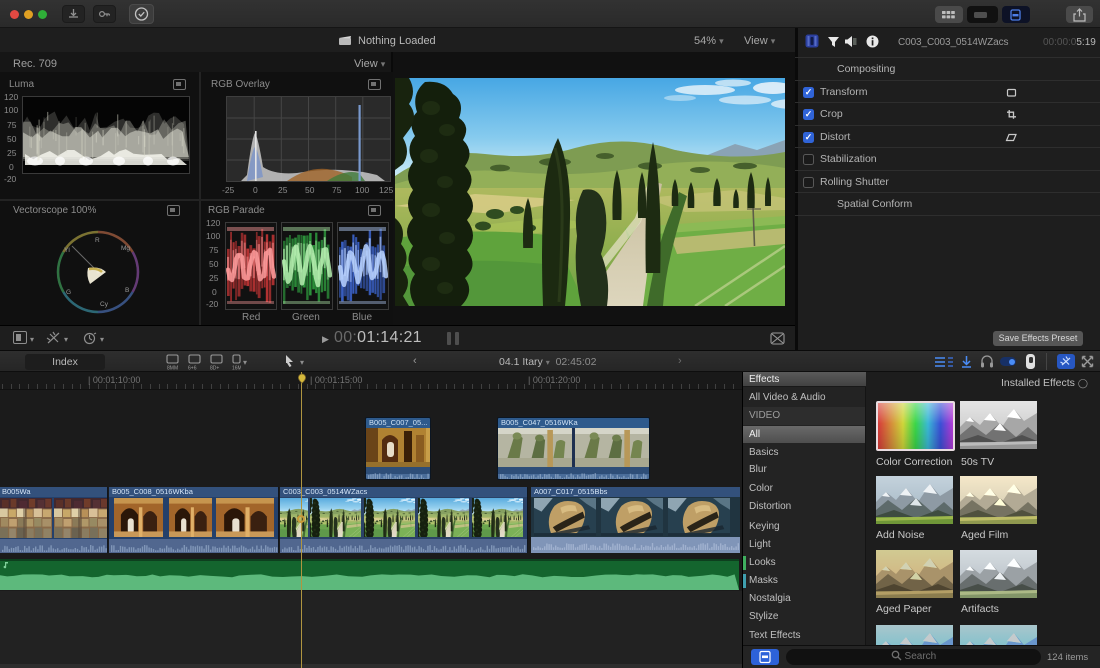 Image resolution: width=1100 pixels, height=668 pixels. Describe the element at coordinates (67, 250) in the screenshot. I see `svg-text: Yl` at that location.